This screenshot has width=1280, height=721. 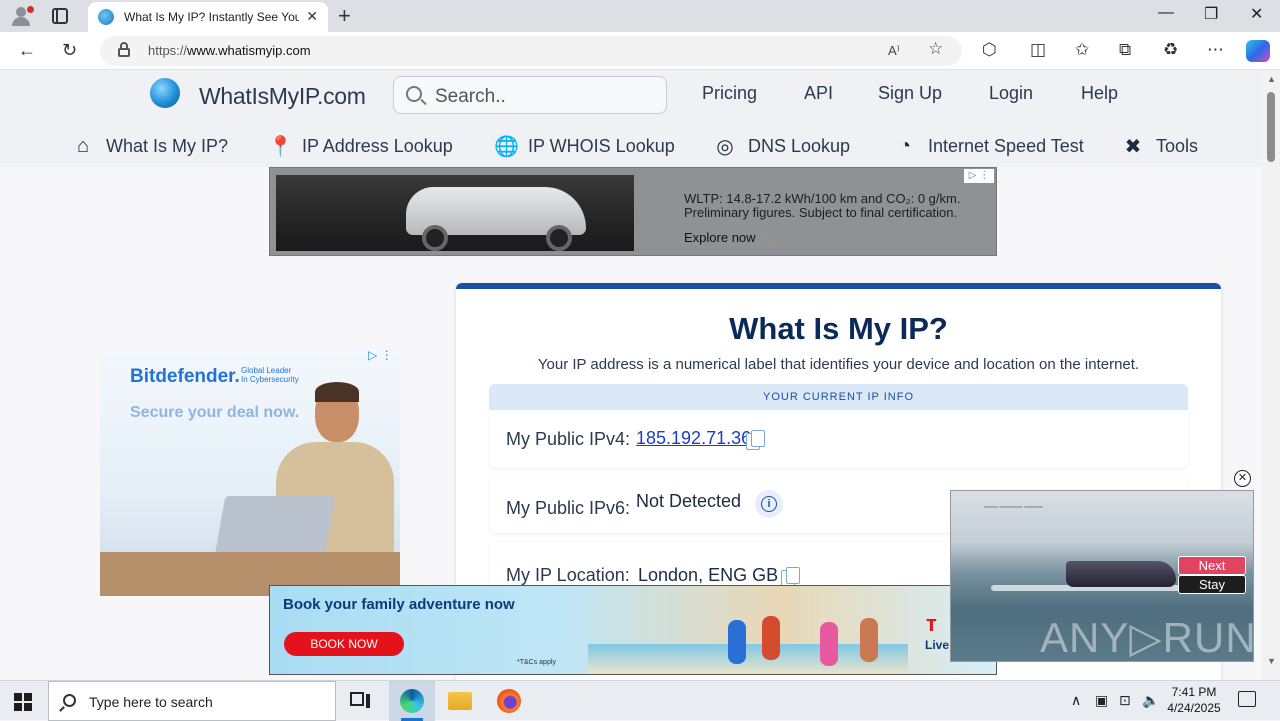 What do you see at coordinates (1121, 574) in the screenshot?
I see `video-boat-frame` at bounding box center [1121, 574].